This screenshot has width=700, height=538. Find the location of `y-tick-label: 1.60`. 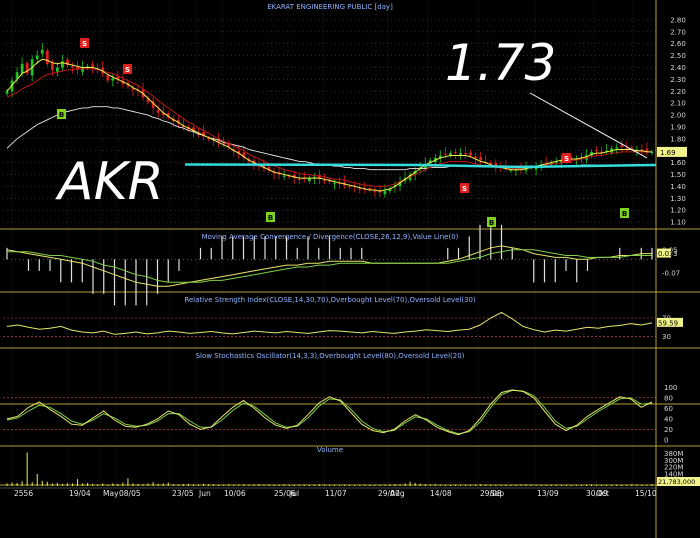

y-tick-label: 1.60 is located at coordinates (678, 163).